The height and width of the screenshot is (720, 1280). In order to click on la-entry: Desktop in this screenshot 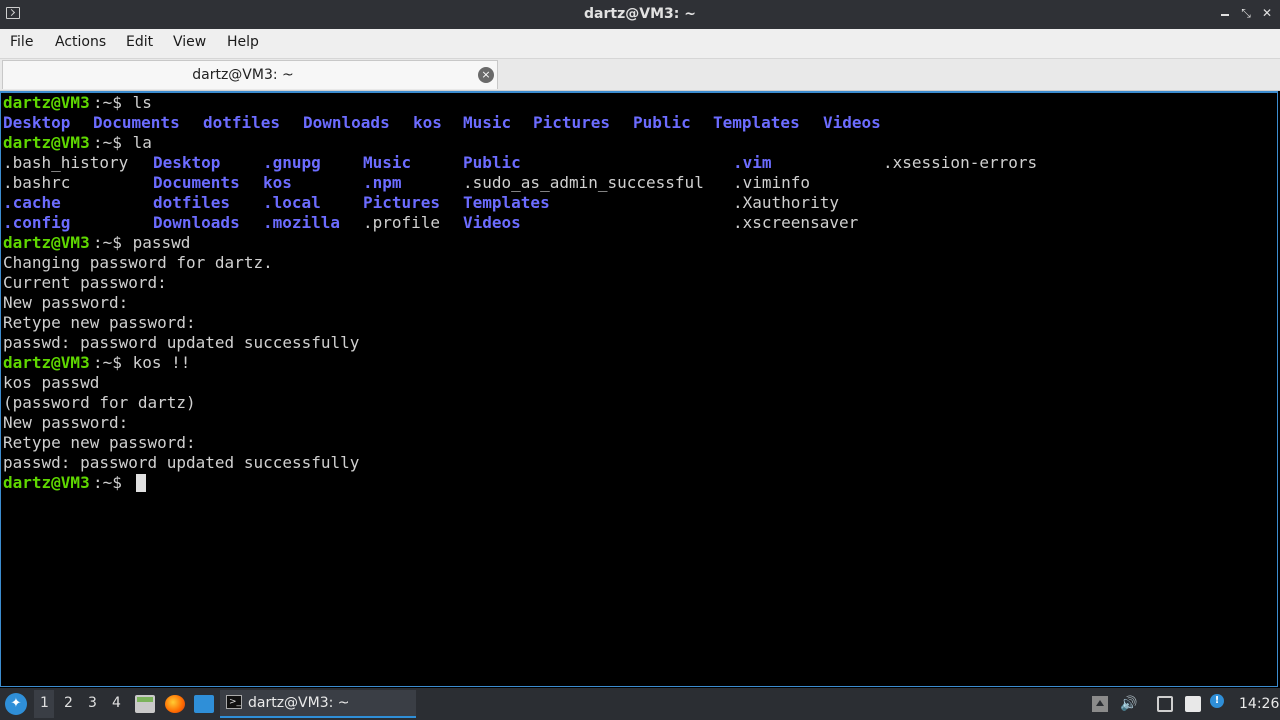, I will do `click(187, 162)`.